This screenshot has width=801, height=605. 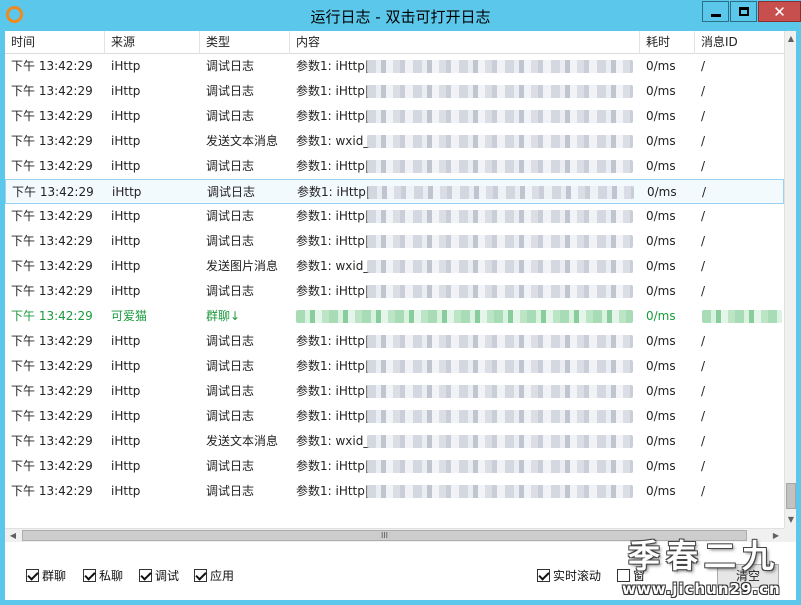 I want to click on column-header-time: 时间, so click(x=55, y=42).